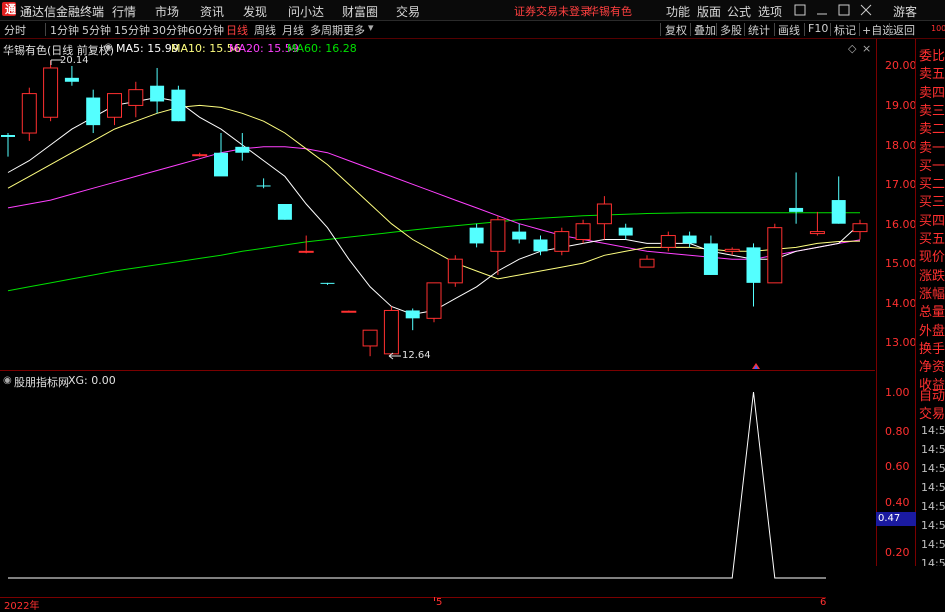 This screenshot has width=945, height=612. Describe the element at coordinates (306, 11) in the screenshot. I see `menu-ask: 问小达` at that location.